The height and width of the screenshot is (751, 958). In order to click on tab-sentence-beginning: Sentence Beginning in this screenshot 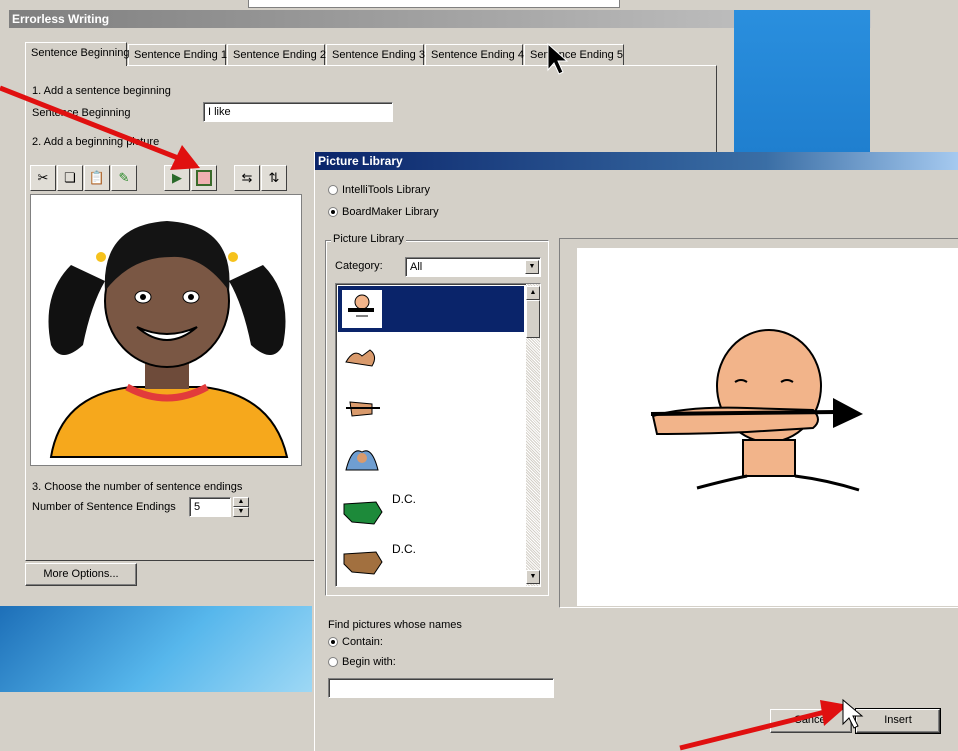, I will do `click(77, 54)`.